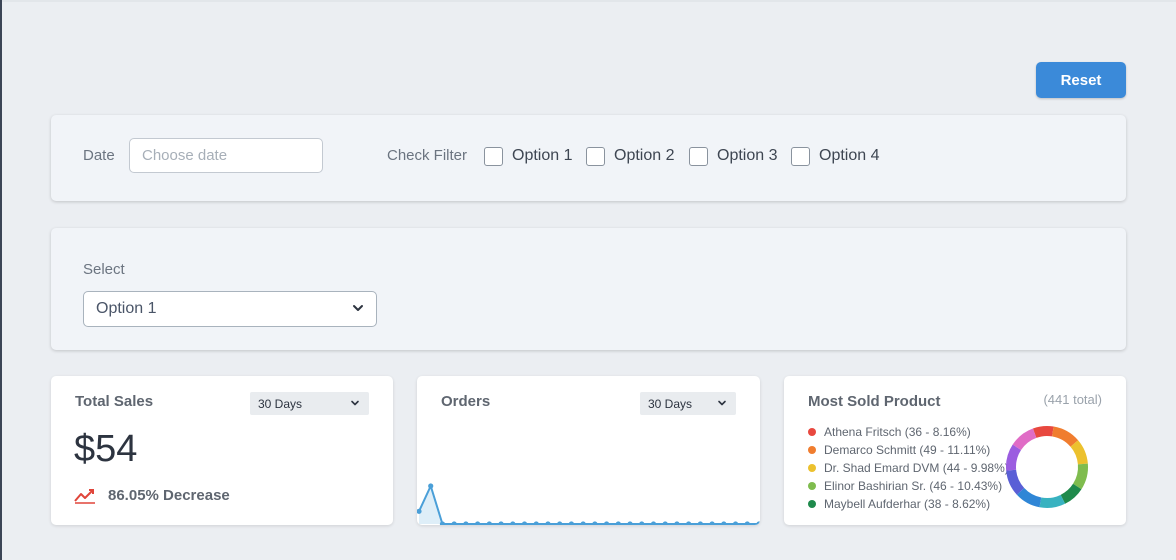 The width and height of the screenshot is (1176, 560). Describe the element at coordinates (1047, 467) in the screenshot. I see `donut-chart` at that location.